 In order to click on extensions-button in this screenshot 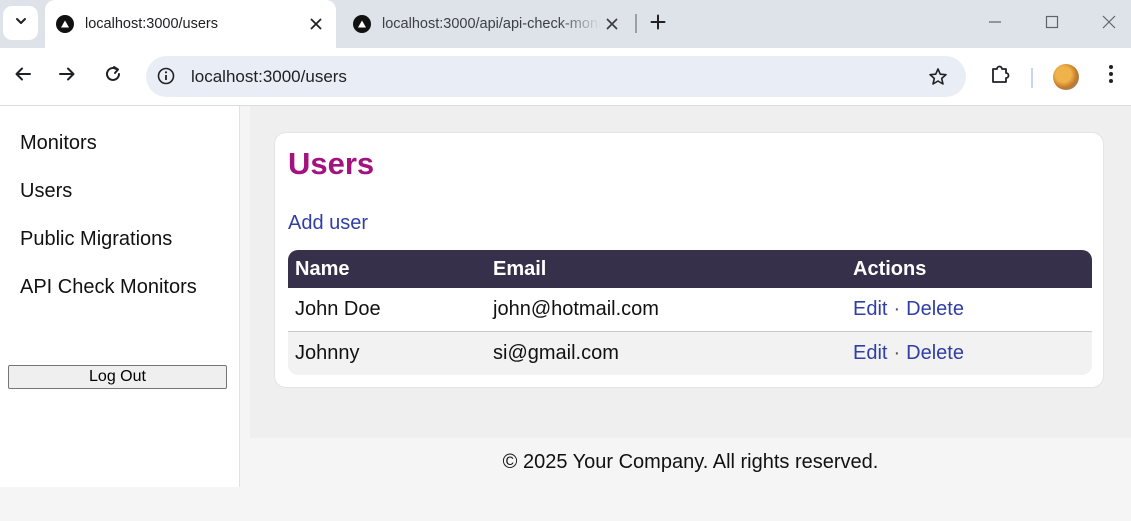, I will do `click(1000, 76)`.